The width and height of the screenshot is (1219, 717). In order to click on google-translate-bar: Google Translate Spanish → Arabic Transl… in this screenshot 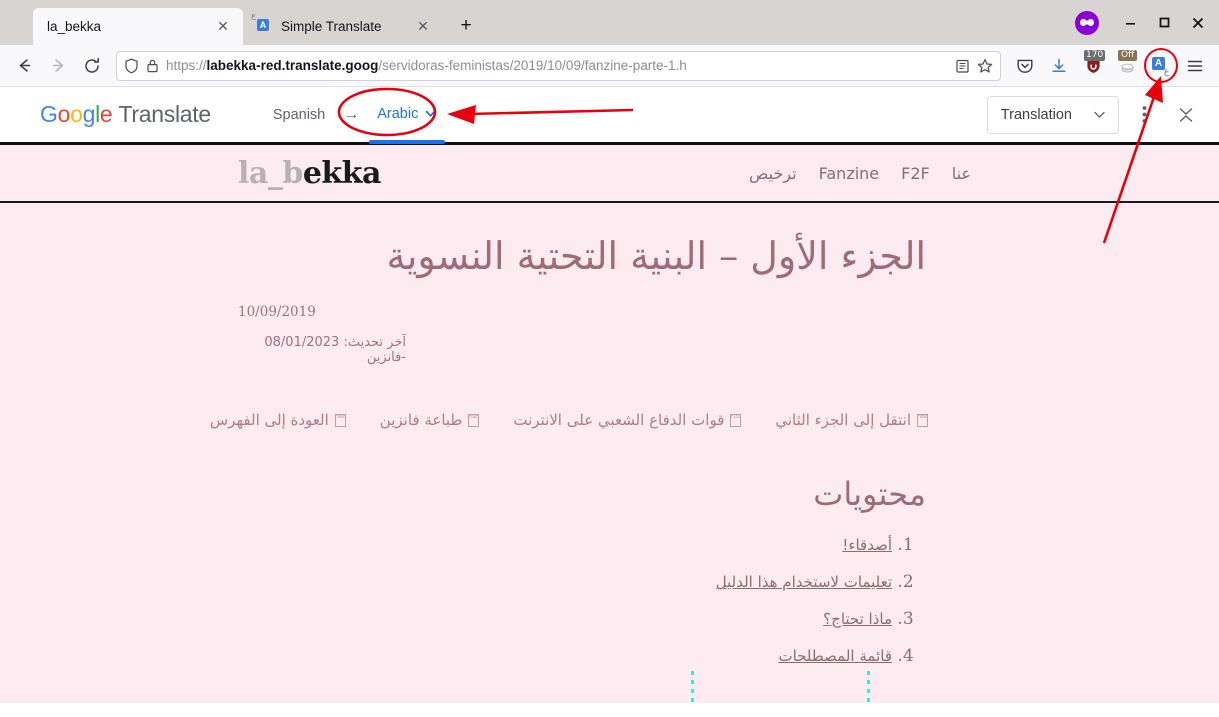, I will do `click(609, 116)`.